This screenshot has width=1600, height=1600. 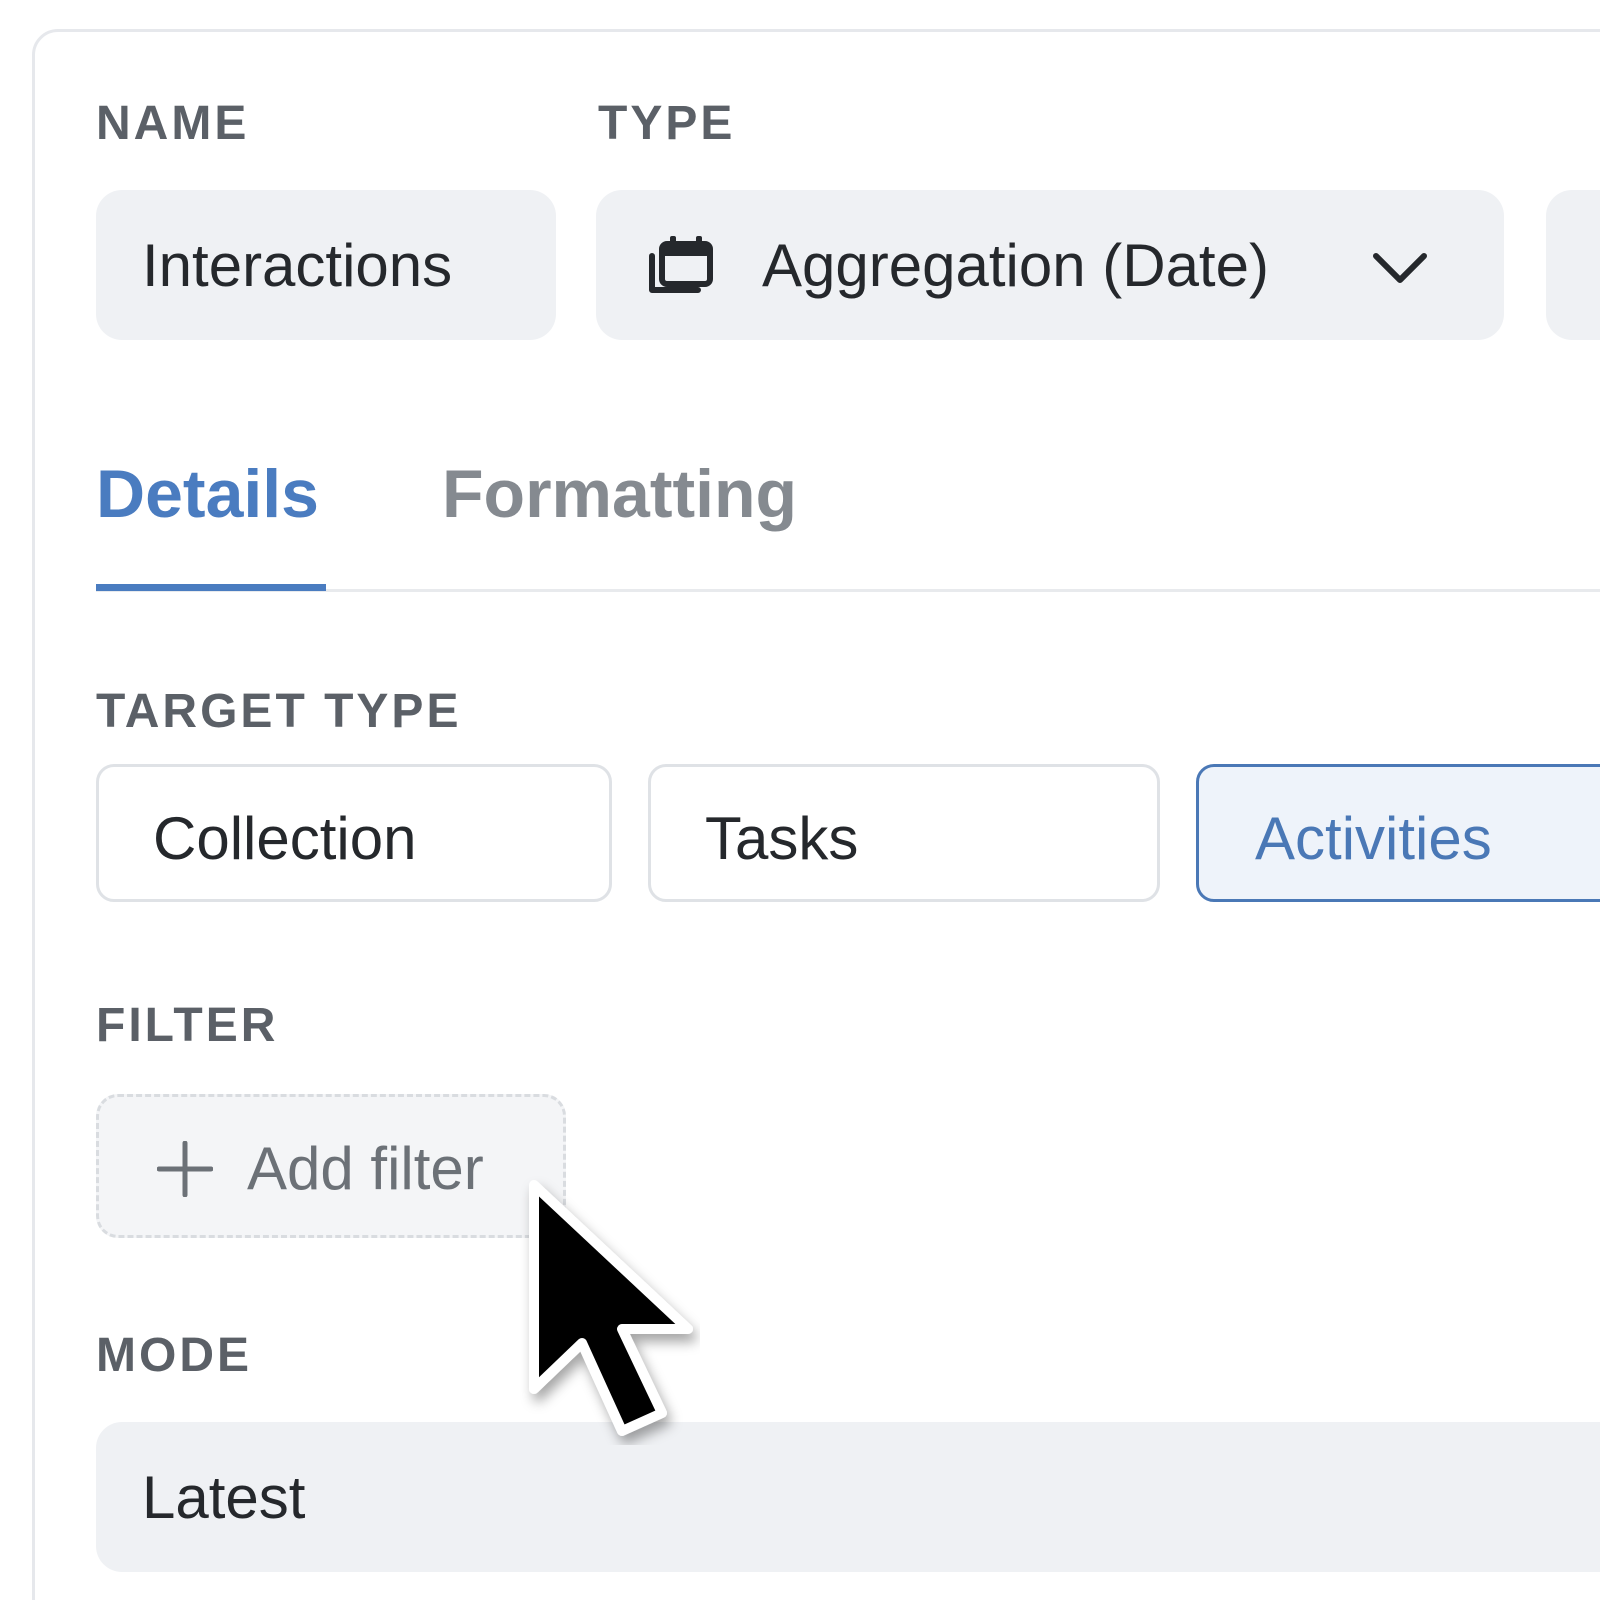 What do you see at coordinates (173, 123) in the screenshot?
I see `name-label: NAME` at bounding box center [173, 123].